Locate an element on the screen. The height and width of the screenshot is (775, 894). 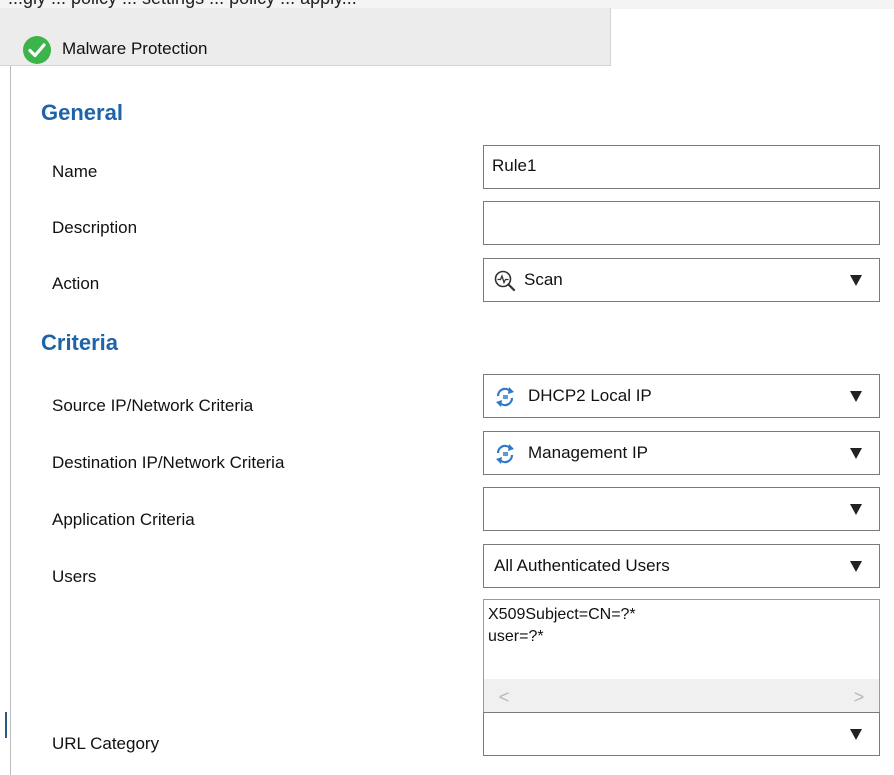
users-list: X509Subject=CN=?* user=?* < > is located at coordinates (681, 657).